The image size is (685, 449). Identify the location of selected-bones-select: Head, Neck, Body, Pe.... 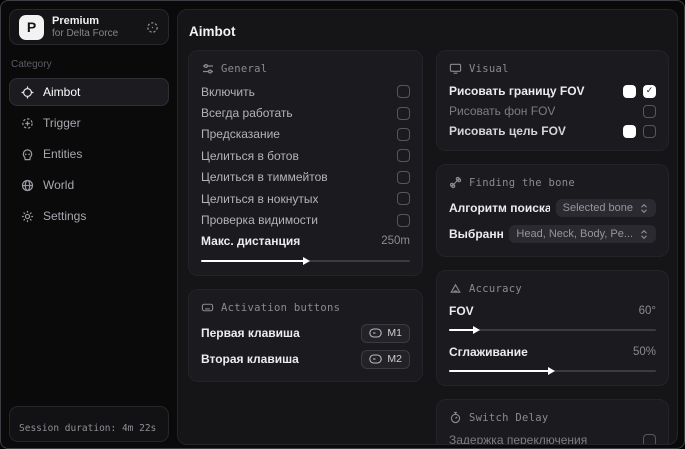
(582, 234).